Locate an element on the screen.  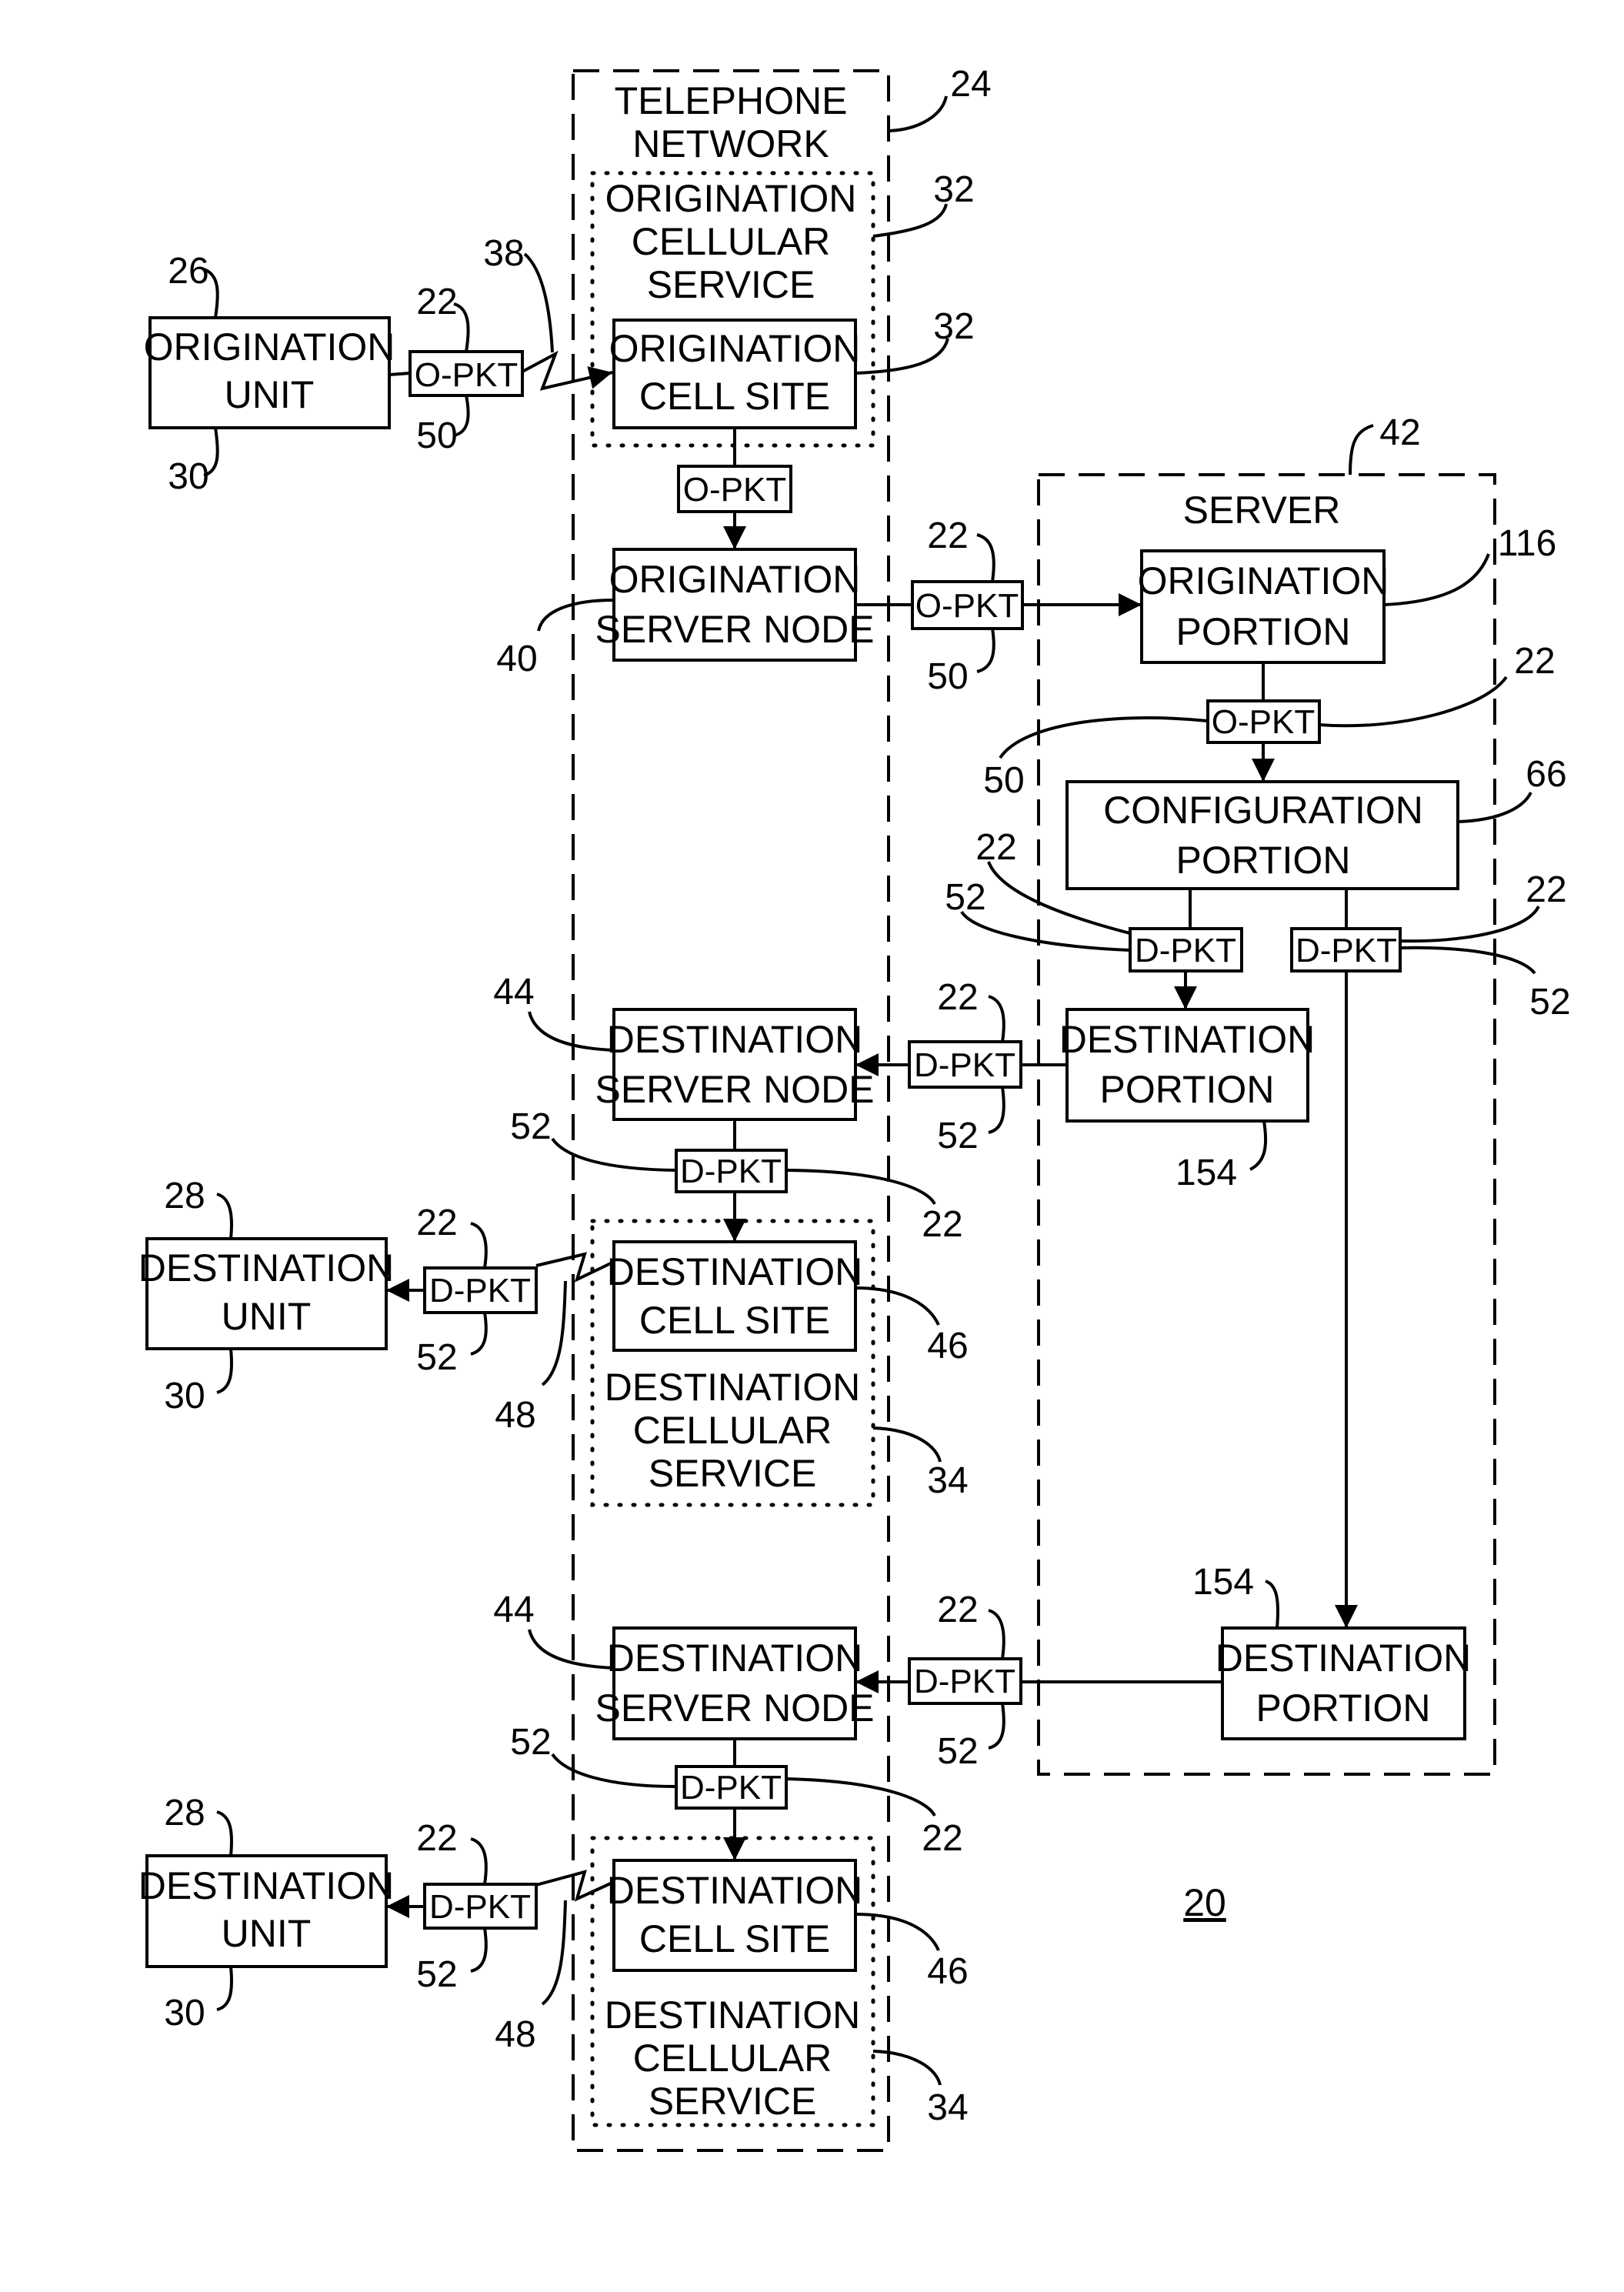
destination-cell-site-ref: 46 is located at coordinates (947, 1346).